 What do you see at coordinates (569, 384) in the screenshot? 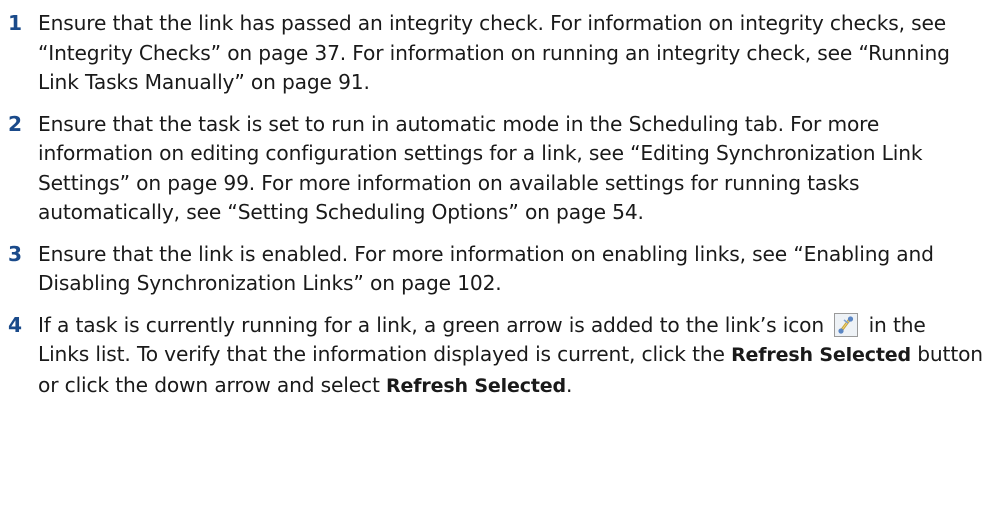
I see `step-text-end: .` at bounding box center [569, 384].